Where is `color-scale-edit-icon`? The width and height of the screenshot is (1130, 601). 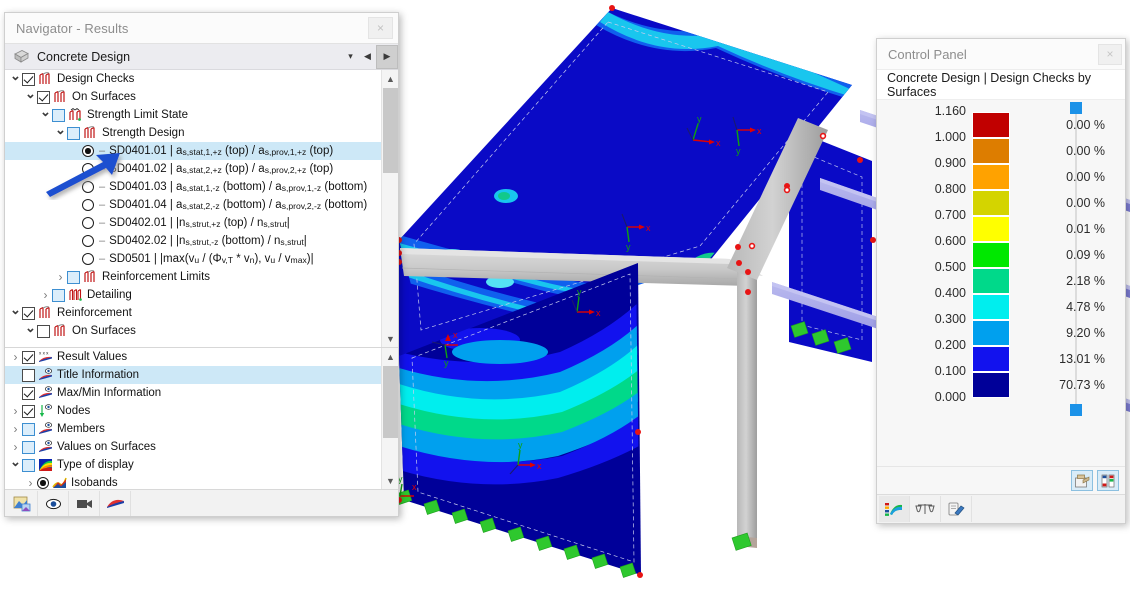 color-scale-edit-icon is located at coordinates (1108, 480).